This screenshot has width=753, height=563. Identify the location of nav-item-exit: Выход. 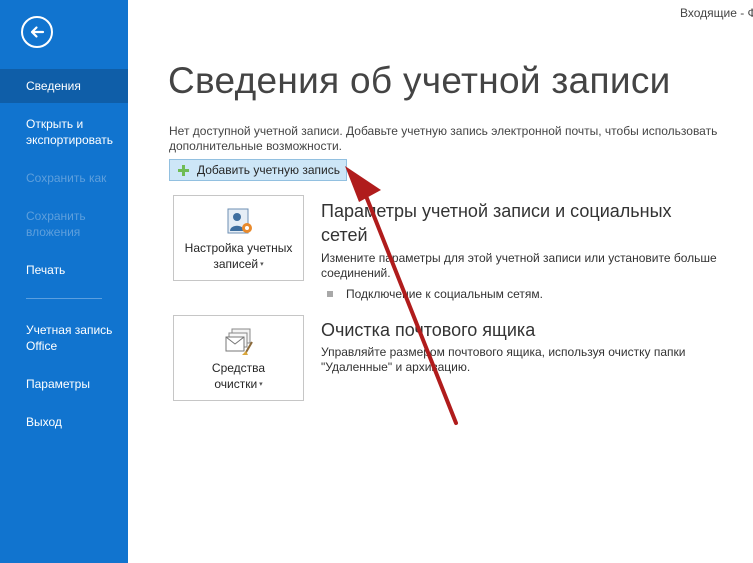
(64, 422).